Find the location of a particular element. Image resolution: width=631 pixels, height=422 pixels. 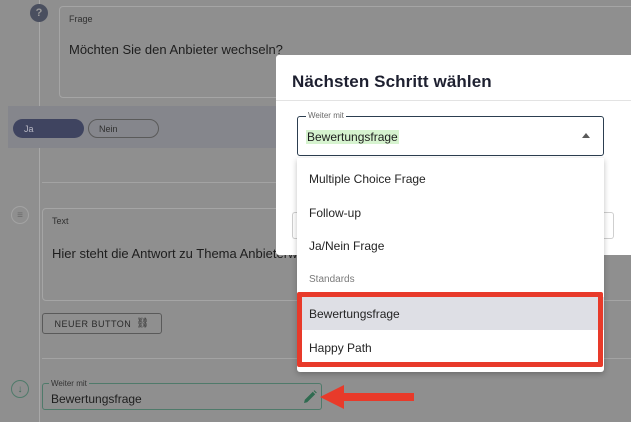

red-arrow-annotation is located at coordinates (367, 397).